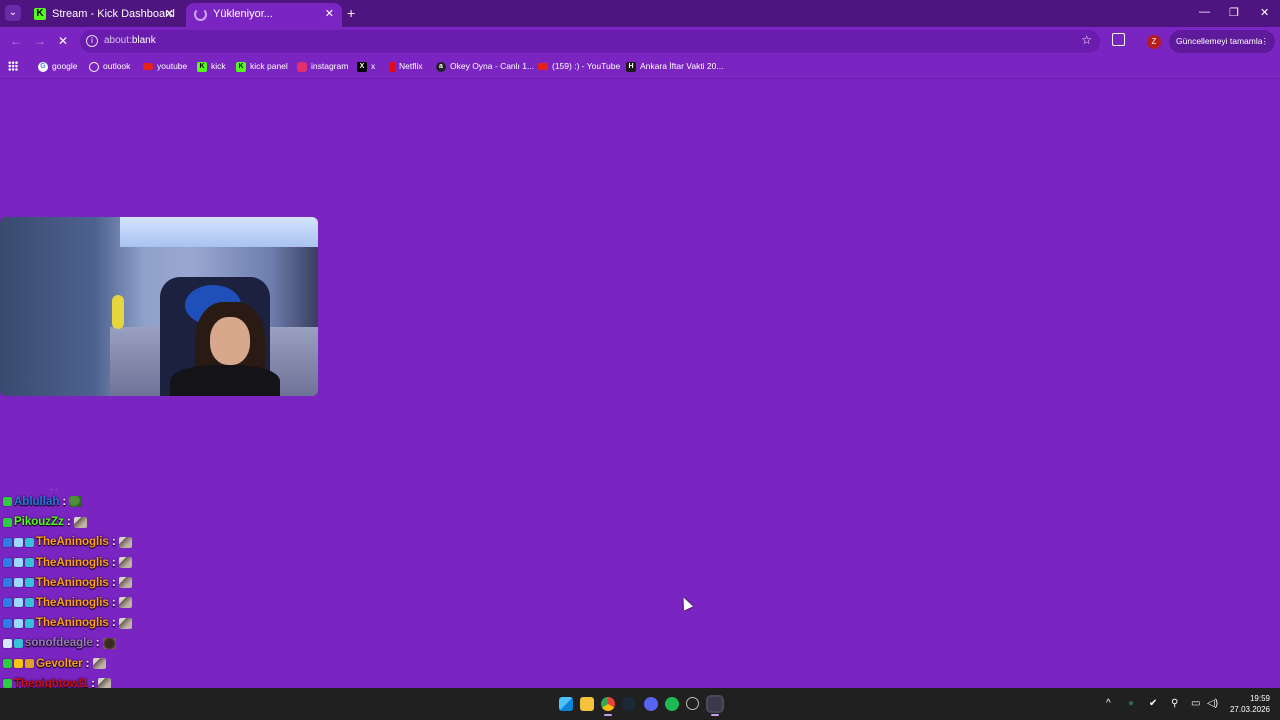 The height and width of the screenshot is (720, 1280). Describe the element at coordinates (159, 306) in the screenshot. I see `webcam-feed` at that location.